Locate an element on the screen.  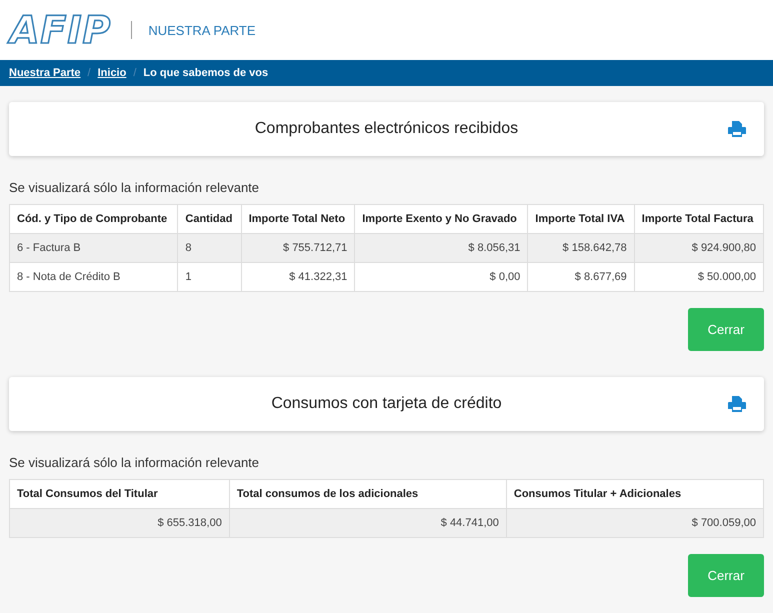
table-cell: $ 700.059,00 is located at coordinates (635, 523).